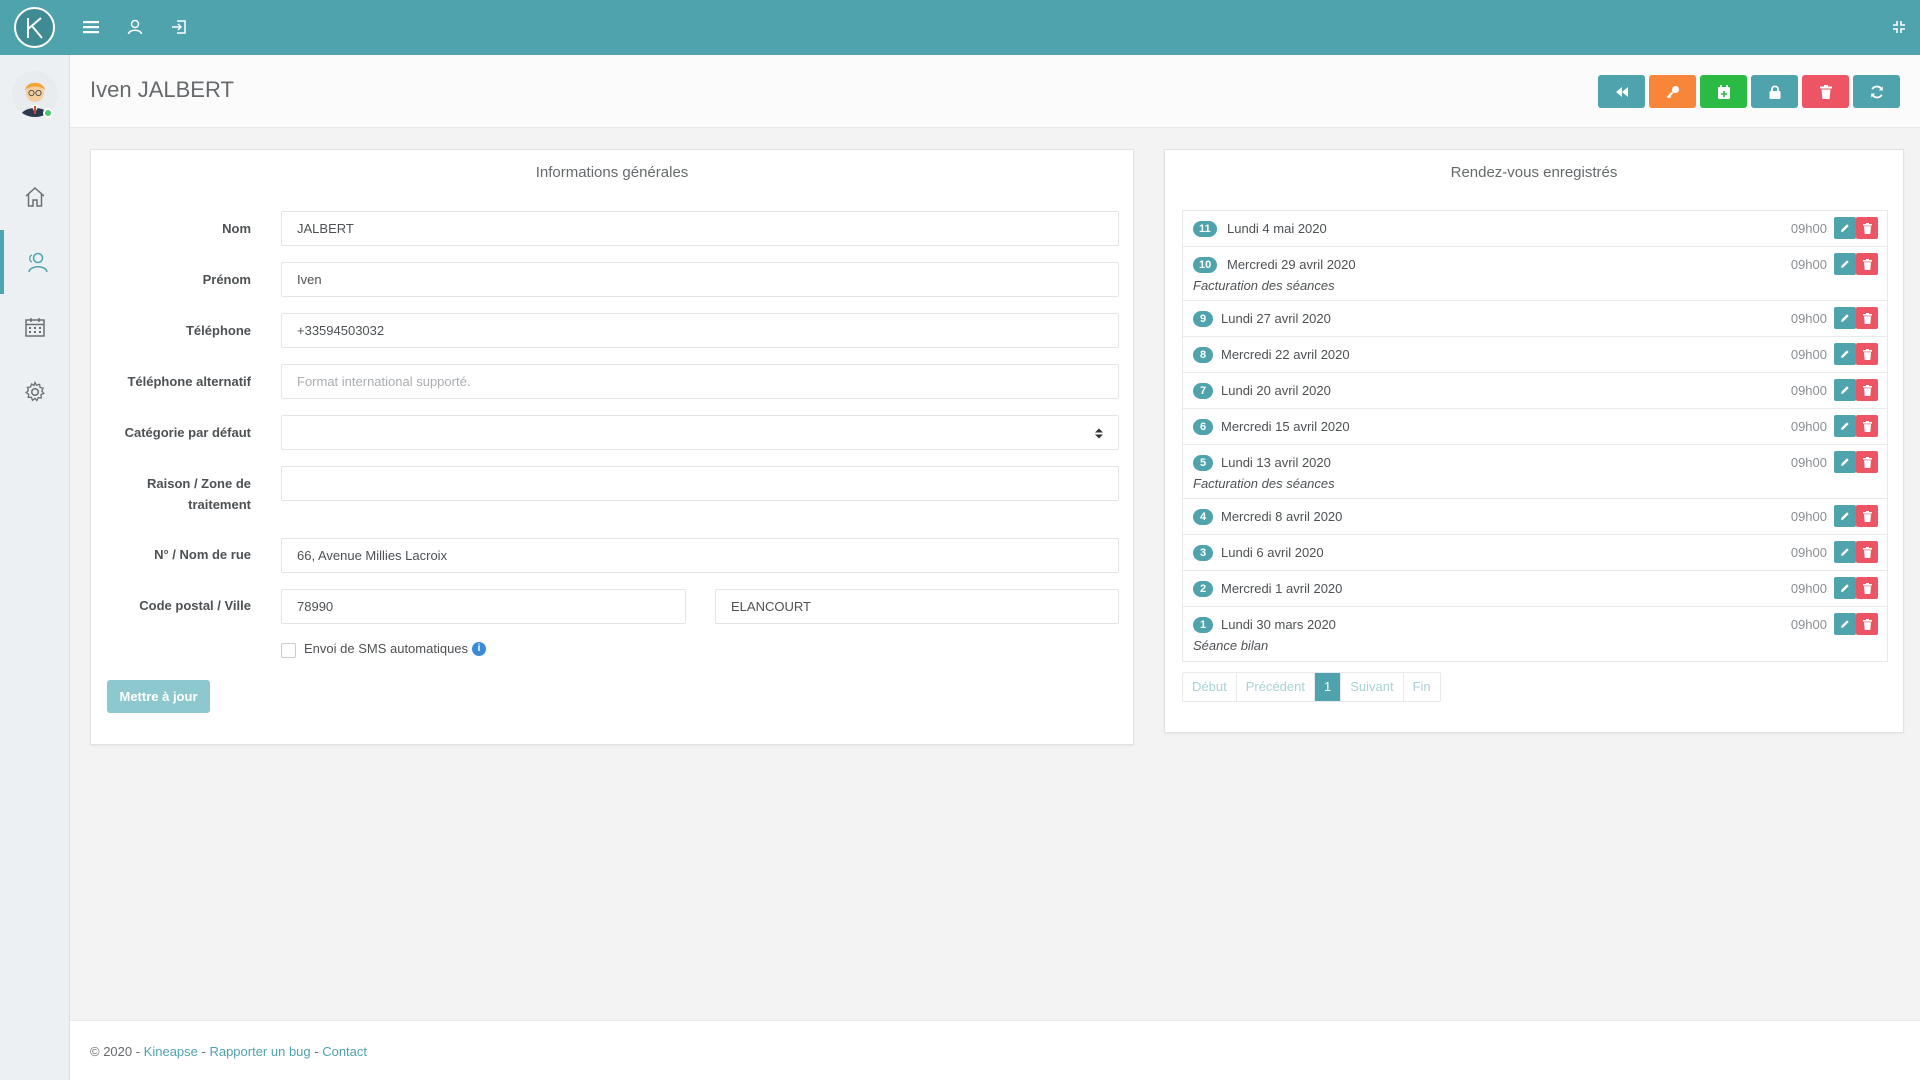 The width and height of the screenshot is (1920, 1080). What do you see at coordinates (35, 327) in the screenshot?
I see `sidebar-item-calendar` at bounding box center [35, 327].